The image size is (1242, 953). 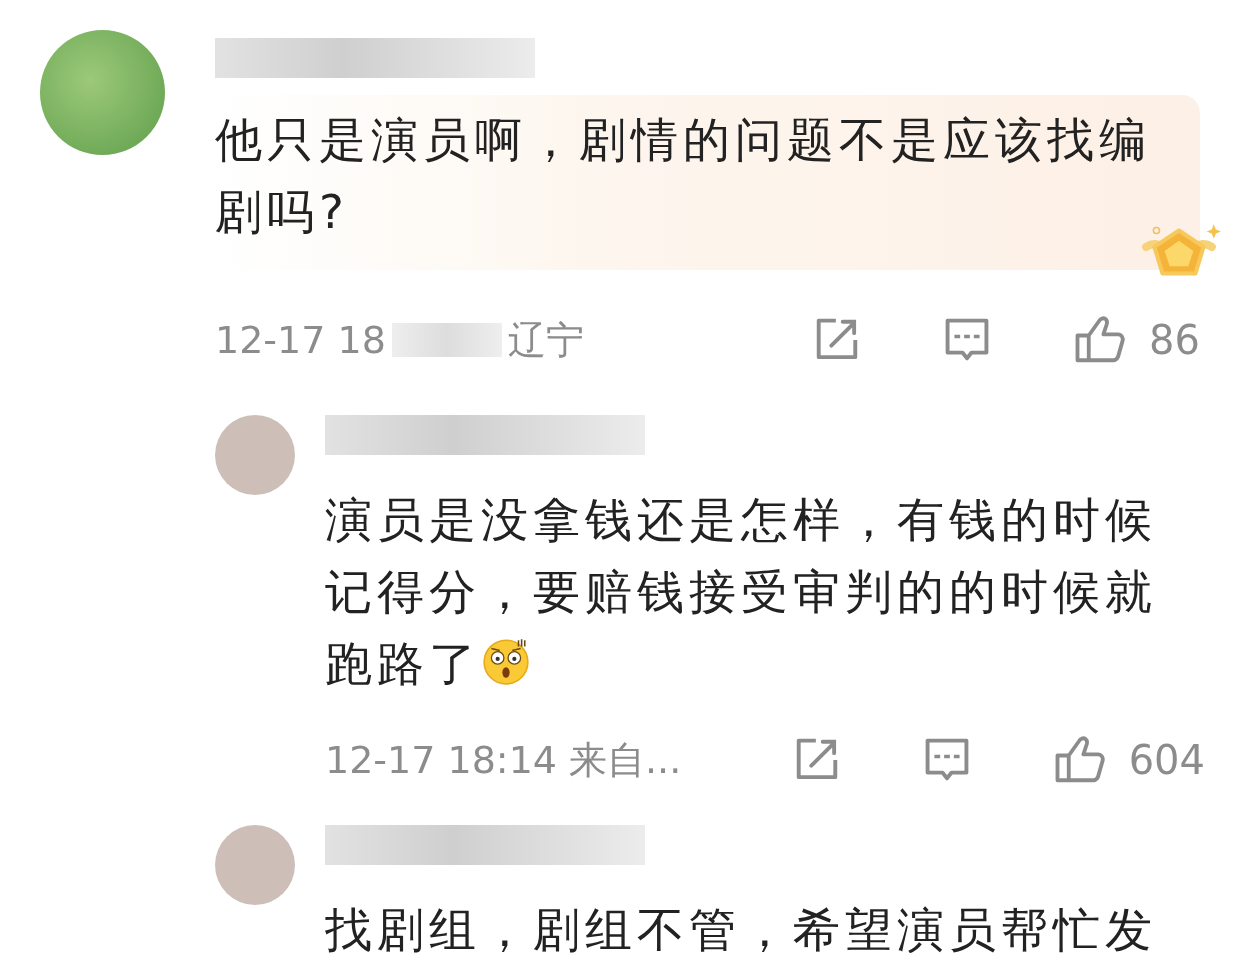 I want to click on comment-text: 演员是没拿钱还是怎样，有钱的时候记得分，要赔钱接受审判的的时候就跑路了, so click(x=741, y=592).